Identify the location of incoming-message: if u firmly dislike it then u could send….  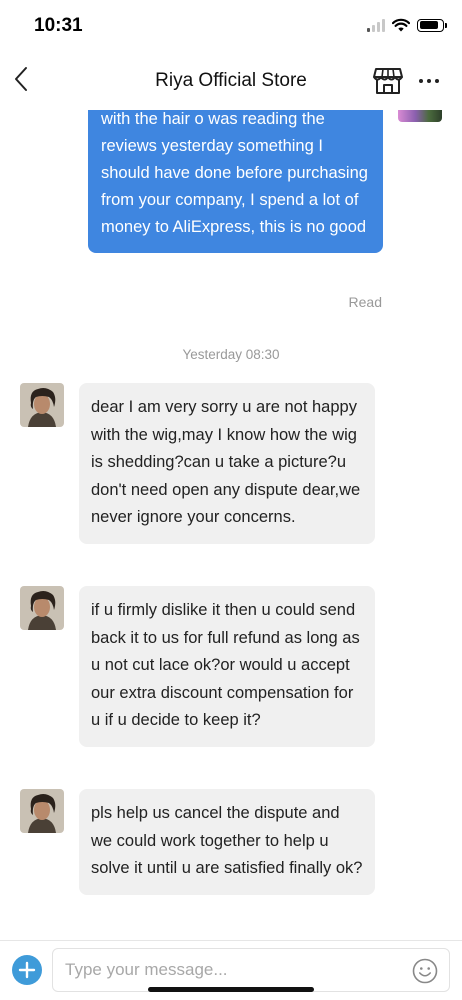
(227, 666).